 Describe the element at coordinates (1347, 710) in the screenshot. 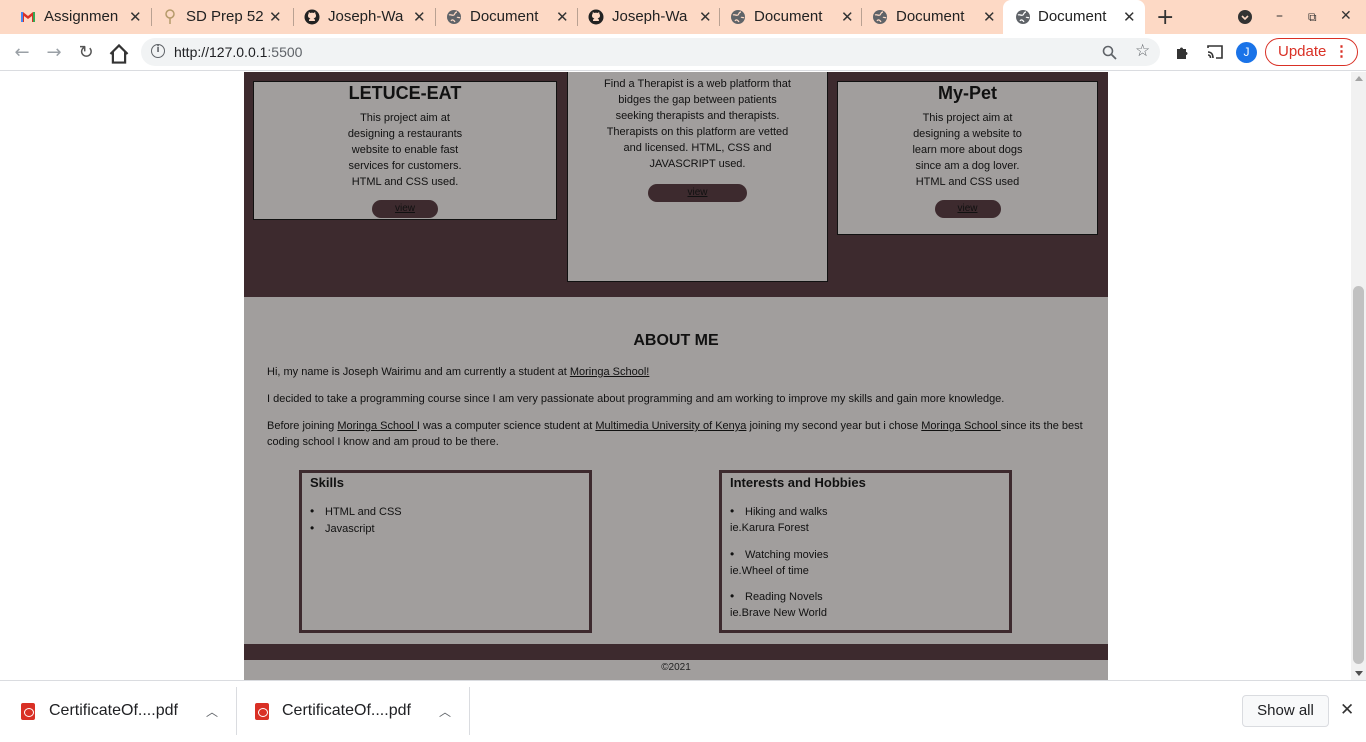

I see `close-shelf-icon: ✕` at that location.